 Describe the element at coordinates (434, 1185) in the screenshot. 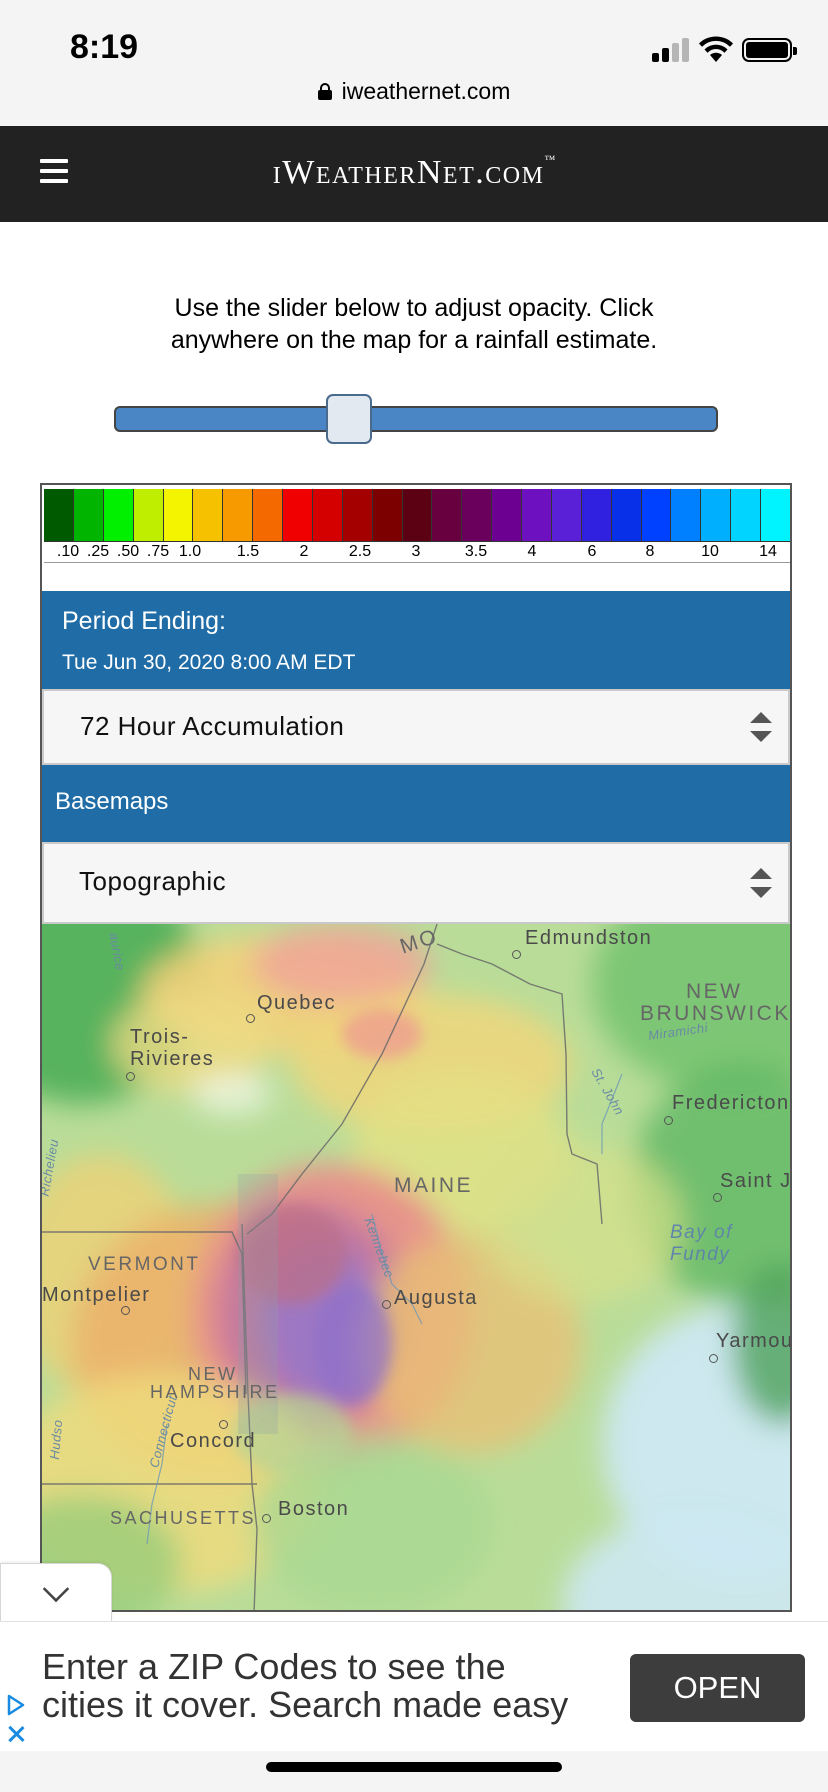

I see `map-region-maine: MAINE` at that location.